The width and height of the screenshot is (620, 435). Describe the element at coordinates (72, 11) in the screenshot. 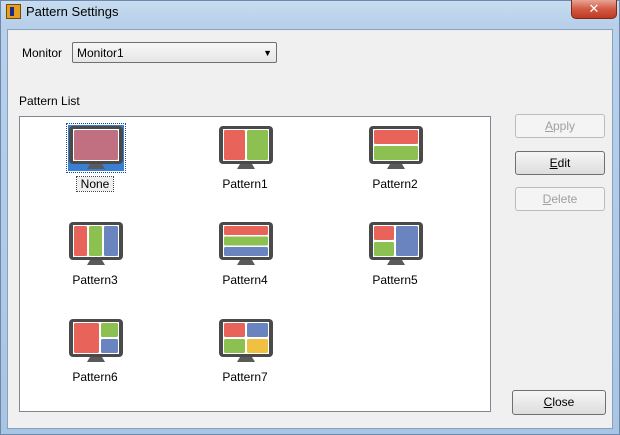

I see `window-title: Pattern Settings` at that location.